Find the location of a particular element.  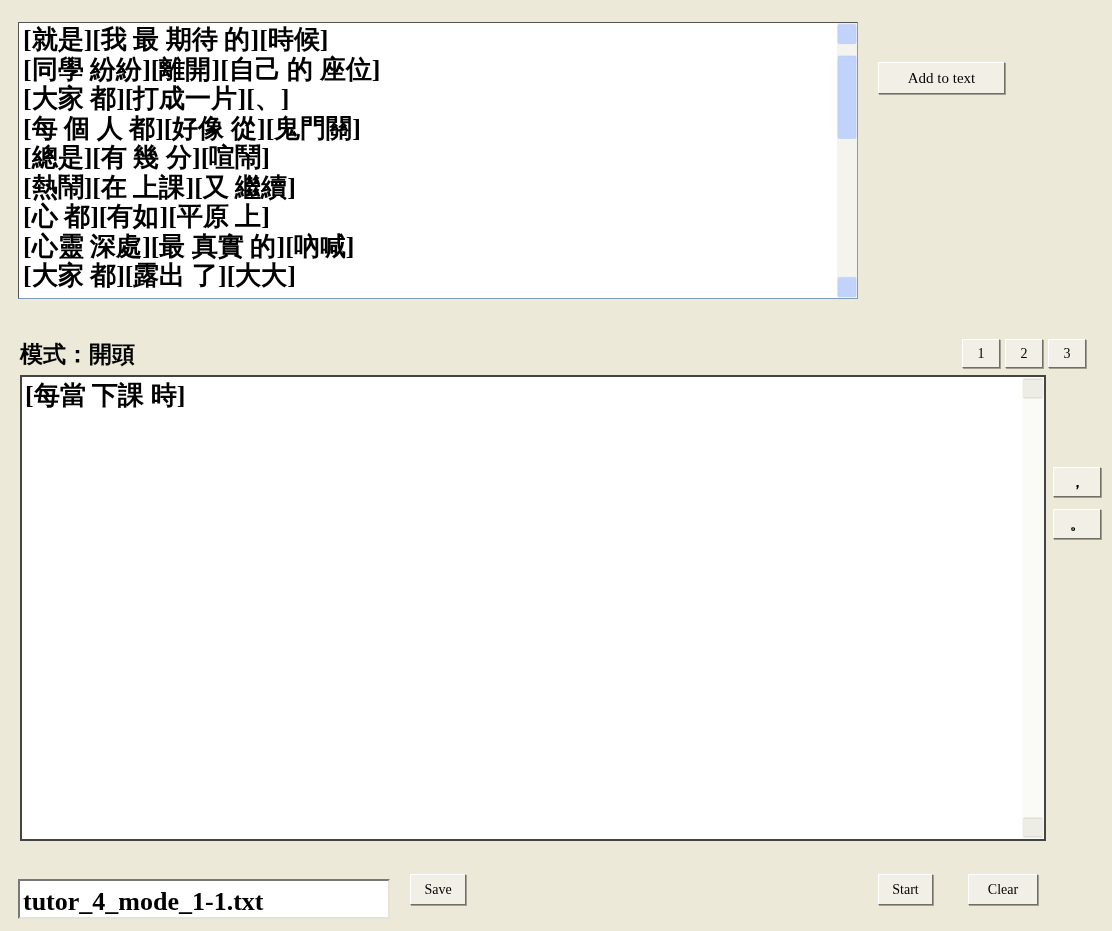

start-button: Start is located at coordinates (905, 889).